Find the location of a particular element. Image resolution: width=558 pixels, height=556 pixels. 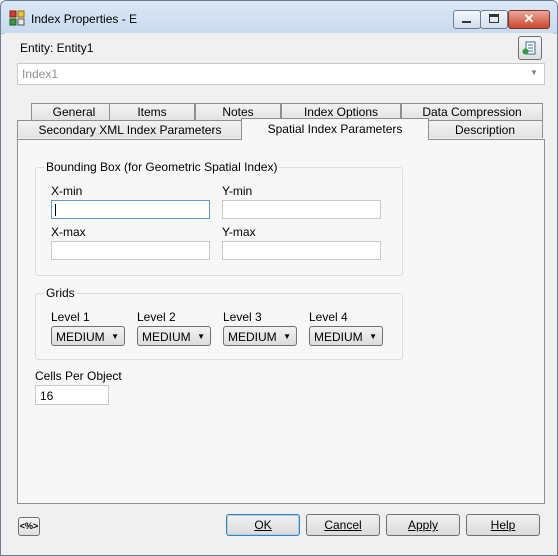

minimize-button is located at coordinates (467, 19).